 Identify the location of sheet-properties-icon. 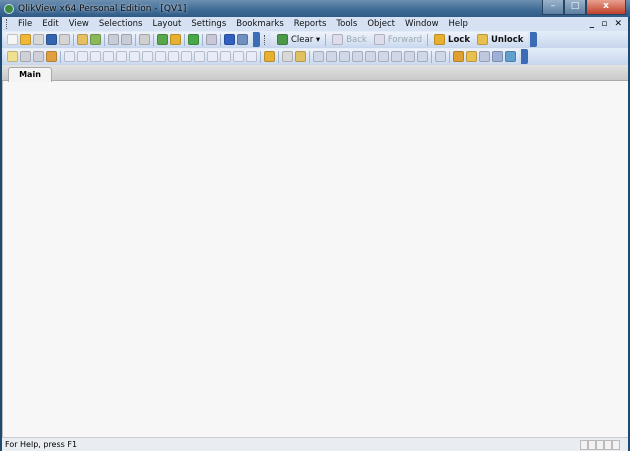
(51, 56).